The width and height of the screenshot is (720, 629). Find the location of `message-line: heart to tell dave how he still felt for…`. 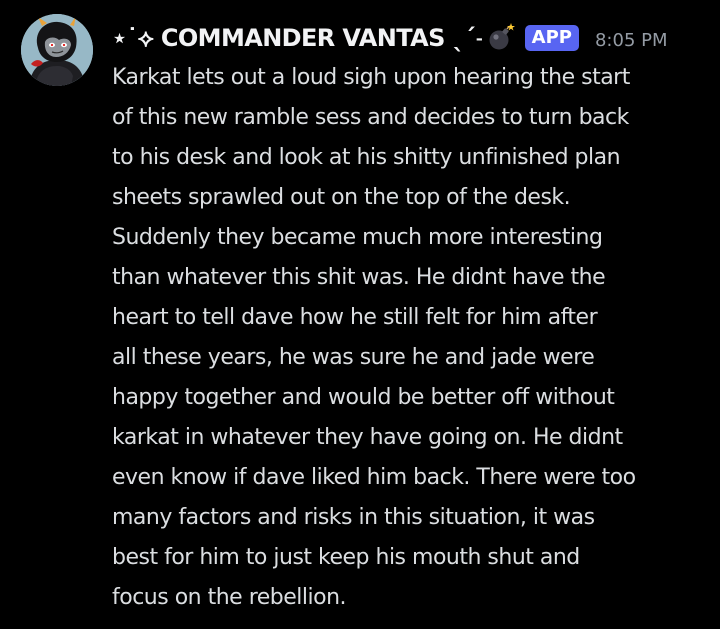

message-line: heart to tell dave how he still felt for… is located at coordinates (355, 317).